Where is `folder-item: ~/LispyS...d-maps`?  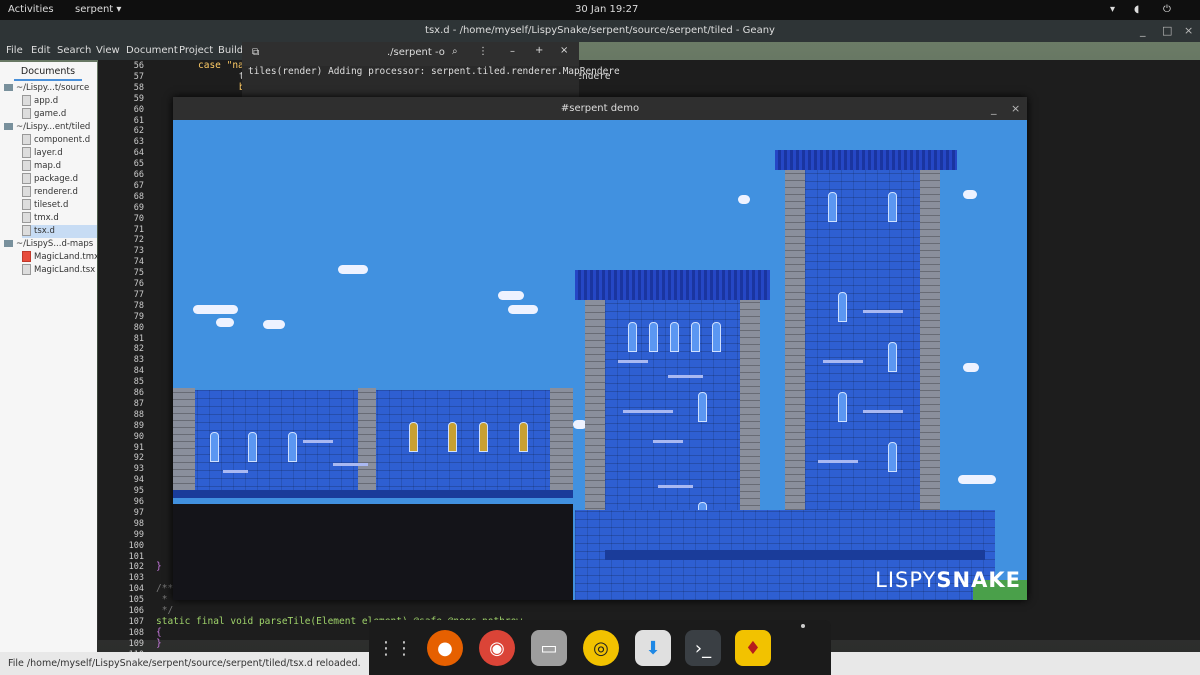
folder-item: ~/LispyS...d-maps is located at coordinates (50, 244).